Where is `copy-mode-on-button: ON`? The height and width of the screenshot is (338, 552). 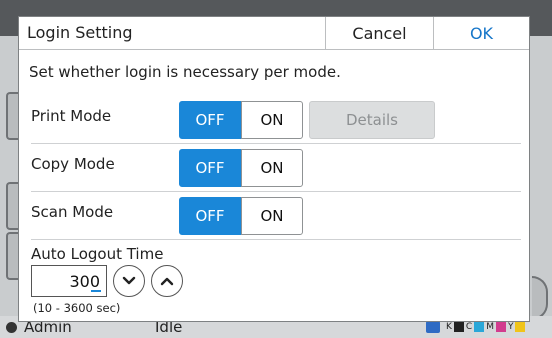
copy-mode-on-button: ON is located at coordinates (272, 168).